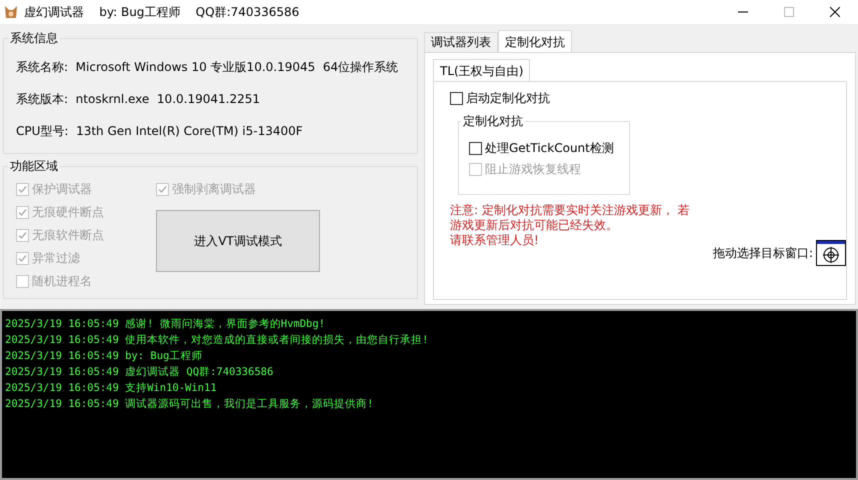 This screenshot has width=858, height=480. Describe the element at coordinates (217, 340) in the screenshot. I see `log-line: 2025/3/19 16:05:49 使用本软件，对您造成的直接或者间接的损失，由您自行承担!` at that location.